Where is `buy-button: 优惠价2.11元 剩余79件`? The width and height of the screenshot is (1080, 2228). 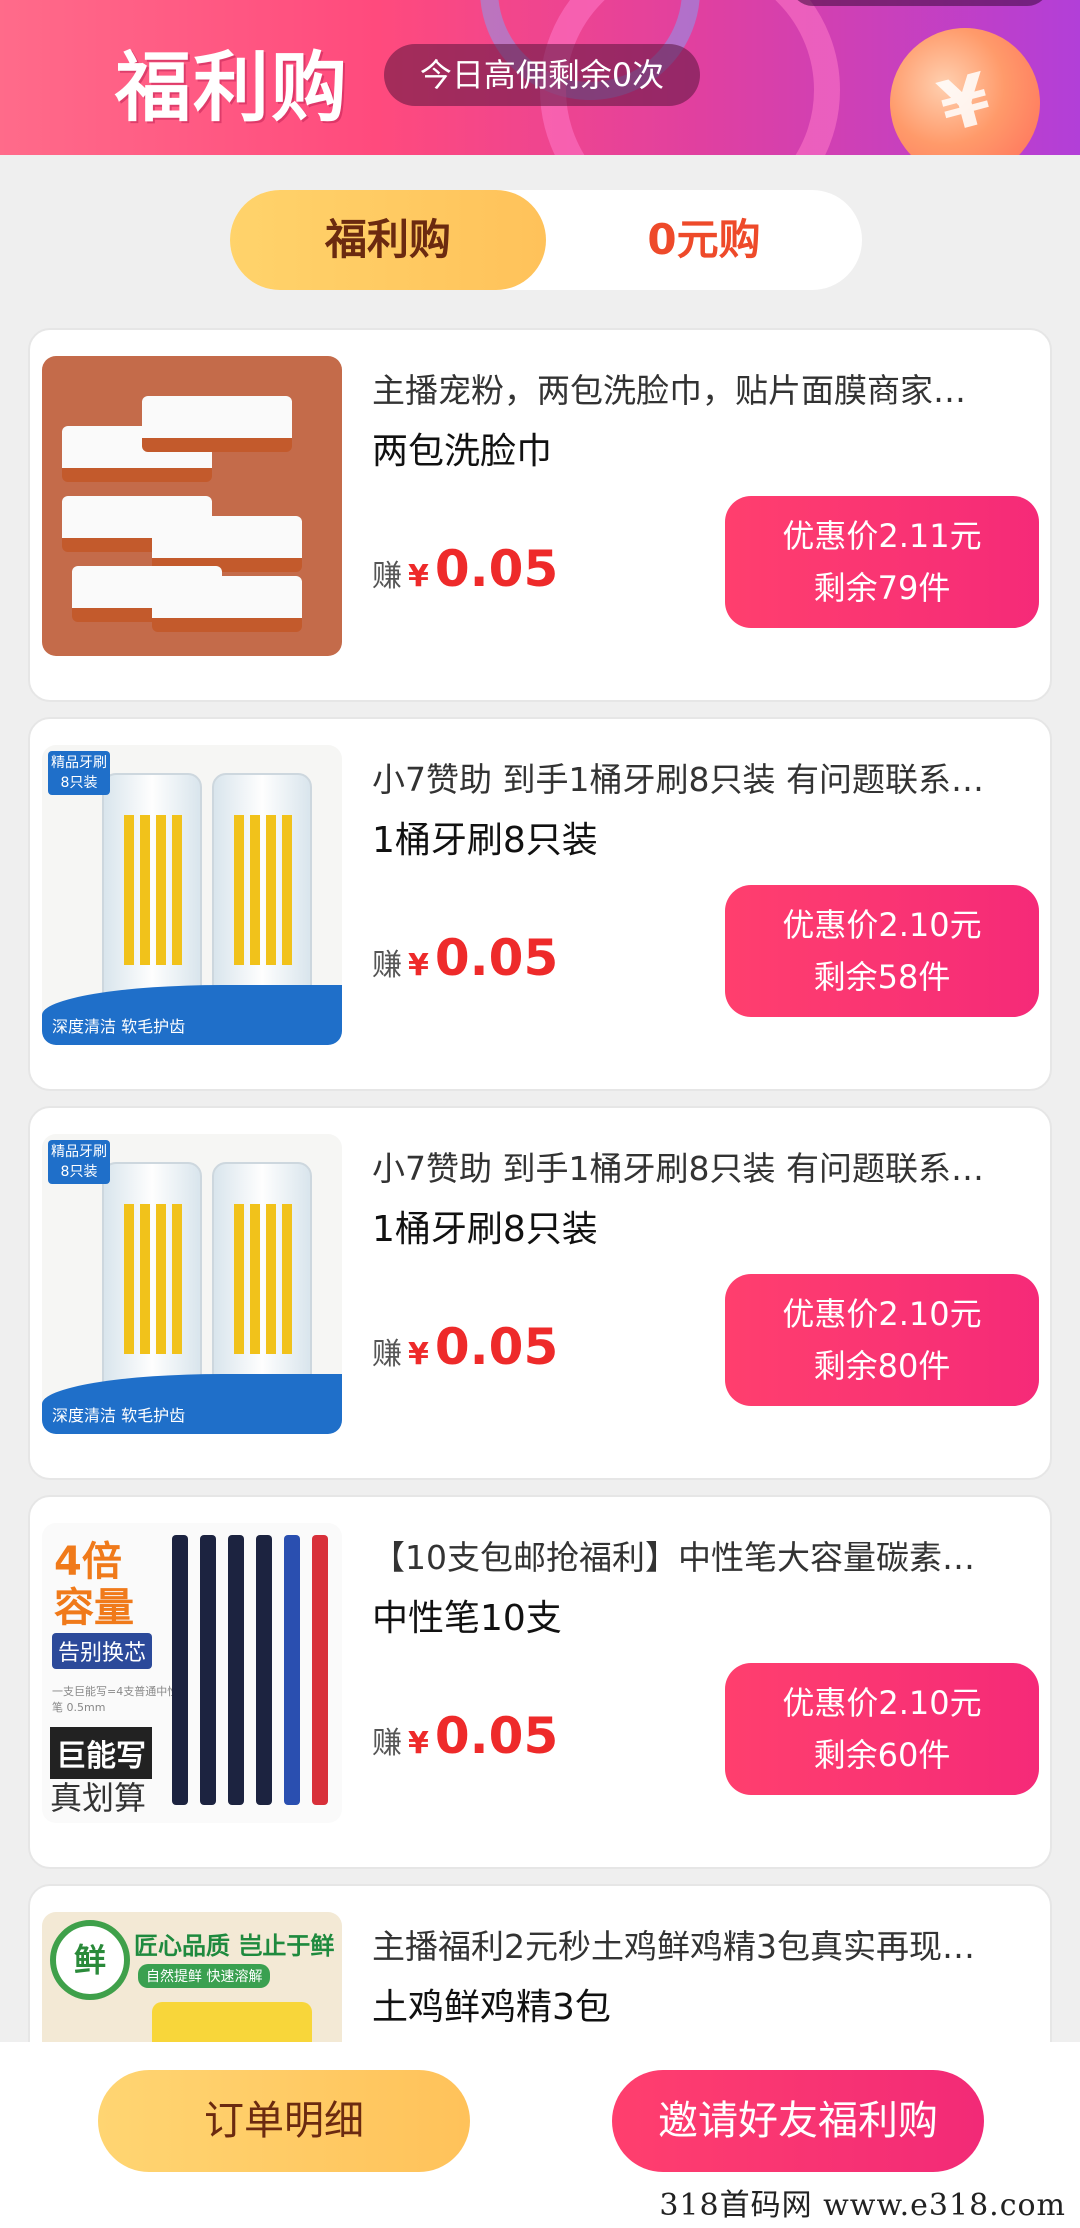
buy-button: 优惠价2.11元 剩余79件 is located at coordinates (882, 562).